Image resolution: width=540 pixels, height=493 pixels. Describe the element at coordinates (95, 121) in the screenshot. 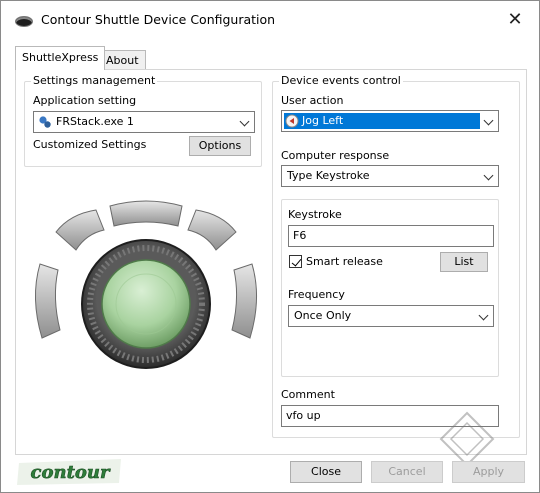

I see `application-setting-value: FRStack.exe 1` at that location.